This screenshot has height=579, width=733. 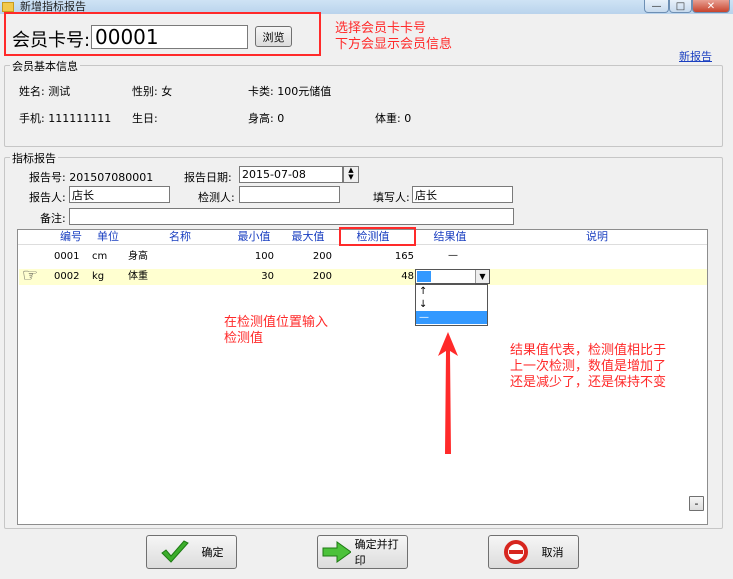 What do you see at coordinates (462, 194) in the screenshot?
I see `filler-input` at bounding box center [462, 194].